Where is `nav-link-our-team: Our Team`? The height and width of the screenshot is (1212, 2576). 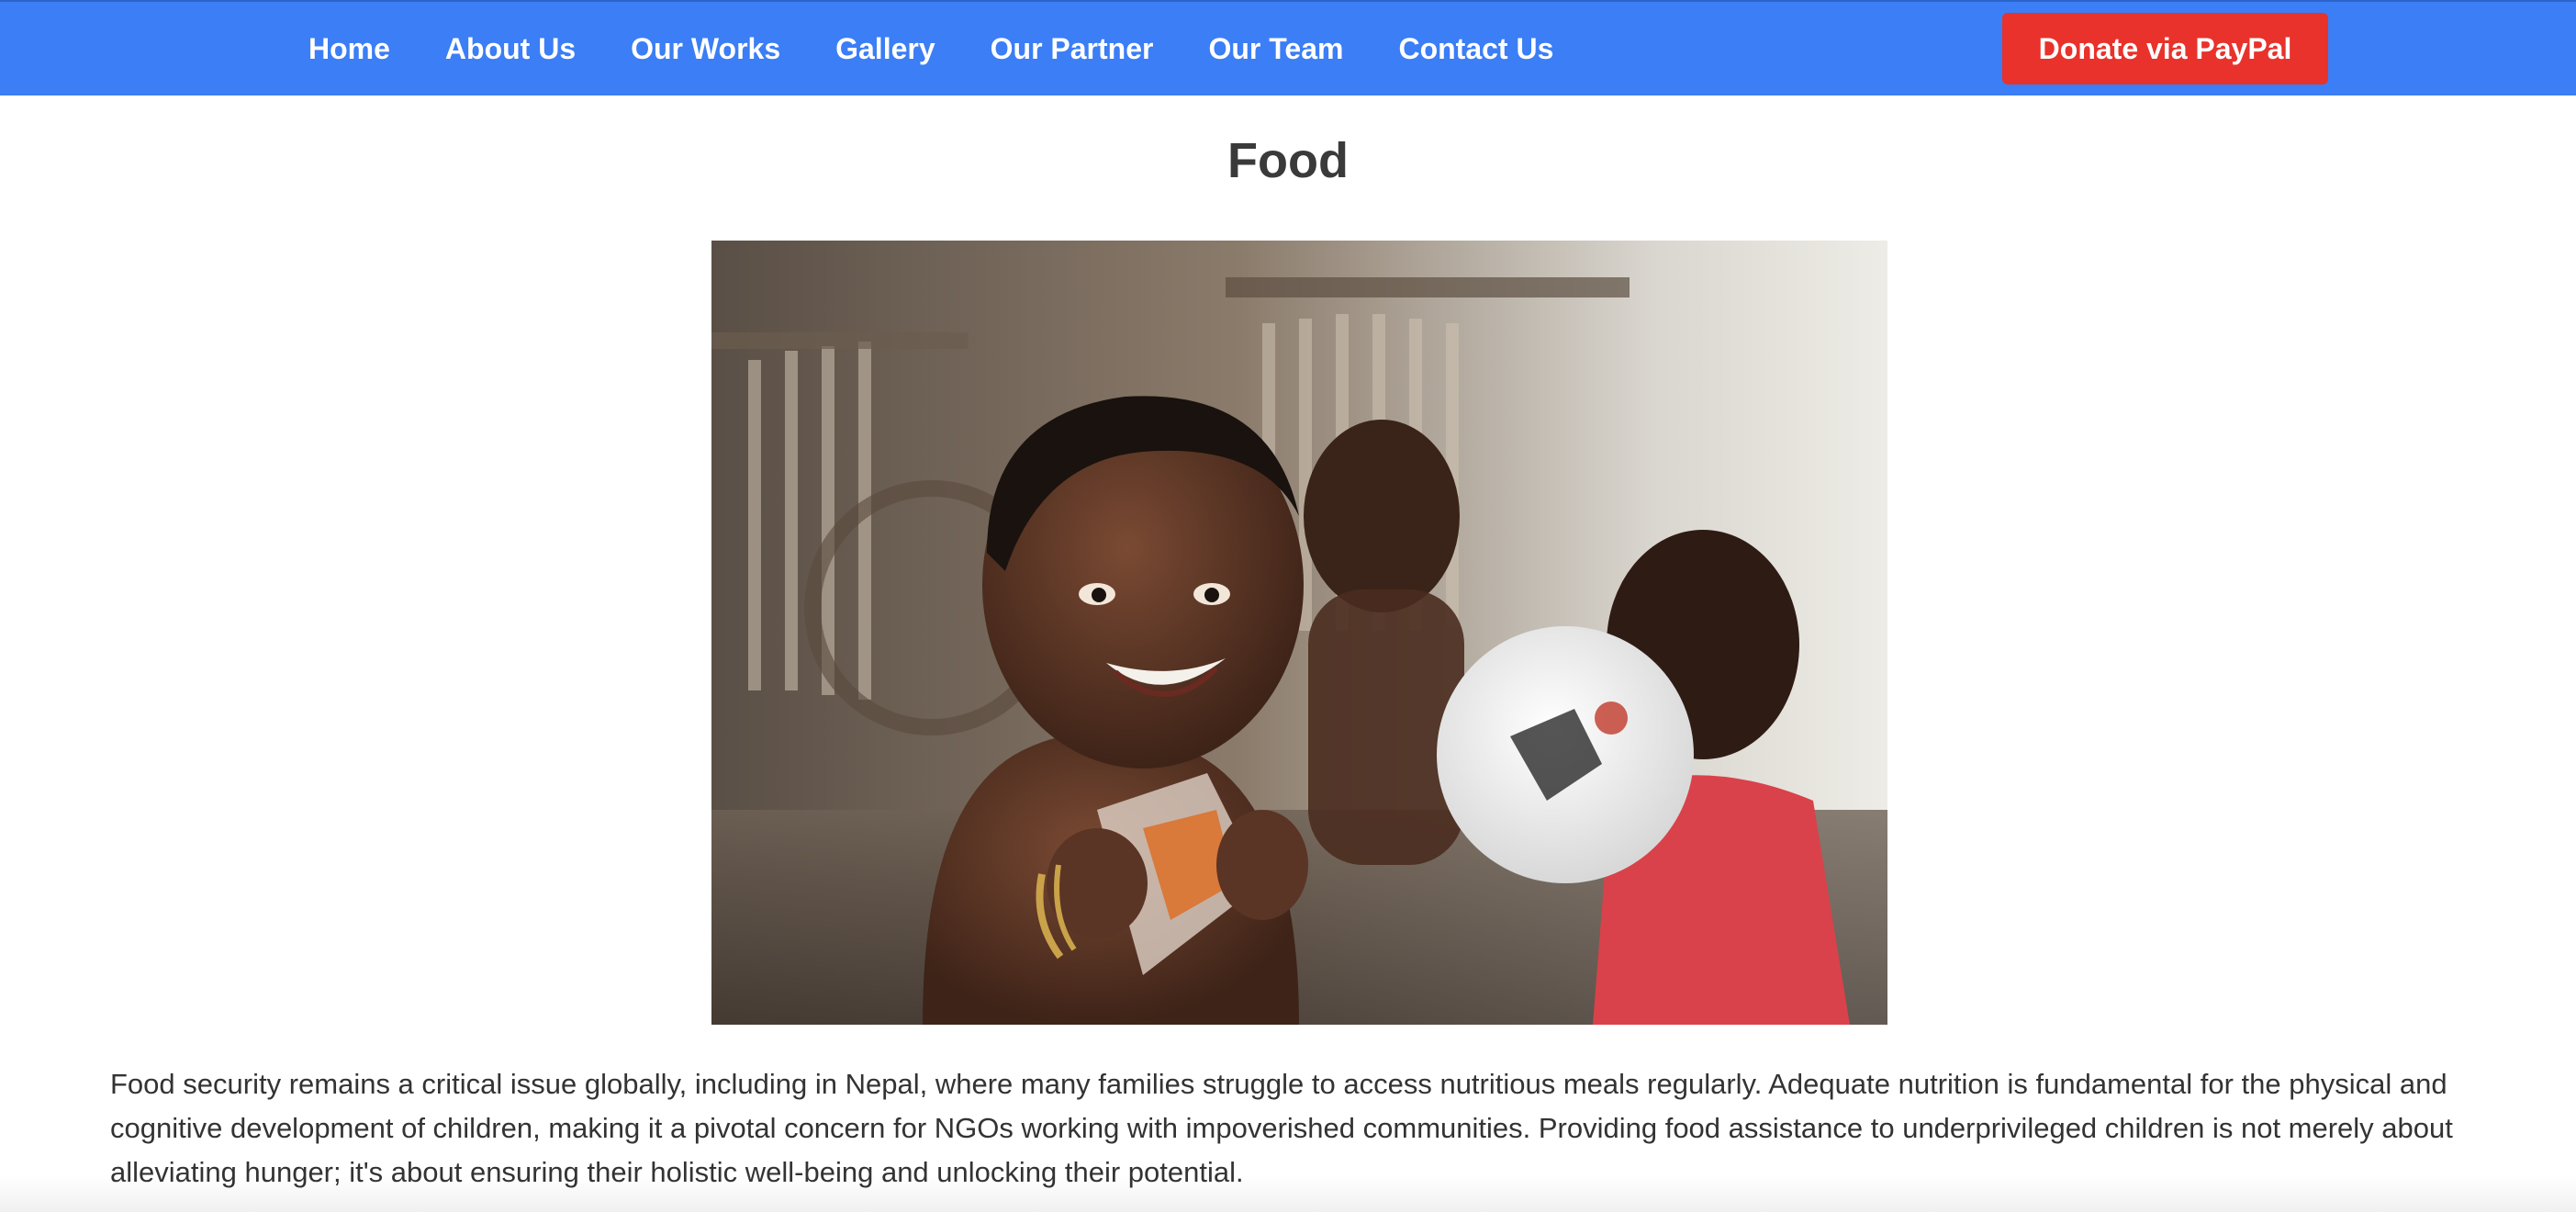
nav-link-our-team: Our Team is located at coordinates (1275, 49).